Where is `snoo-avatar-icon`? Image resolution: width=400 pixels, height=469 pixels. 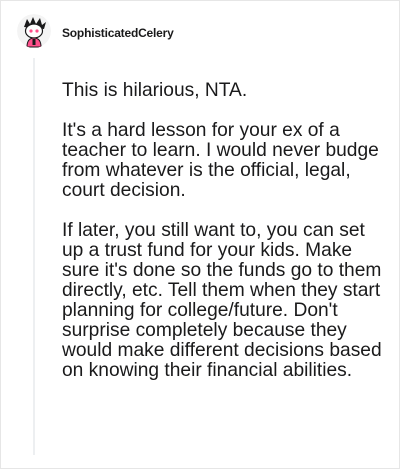 snoo-avatar-icon is located at coordinates (34, 31).